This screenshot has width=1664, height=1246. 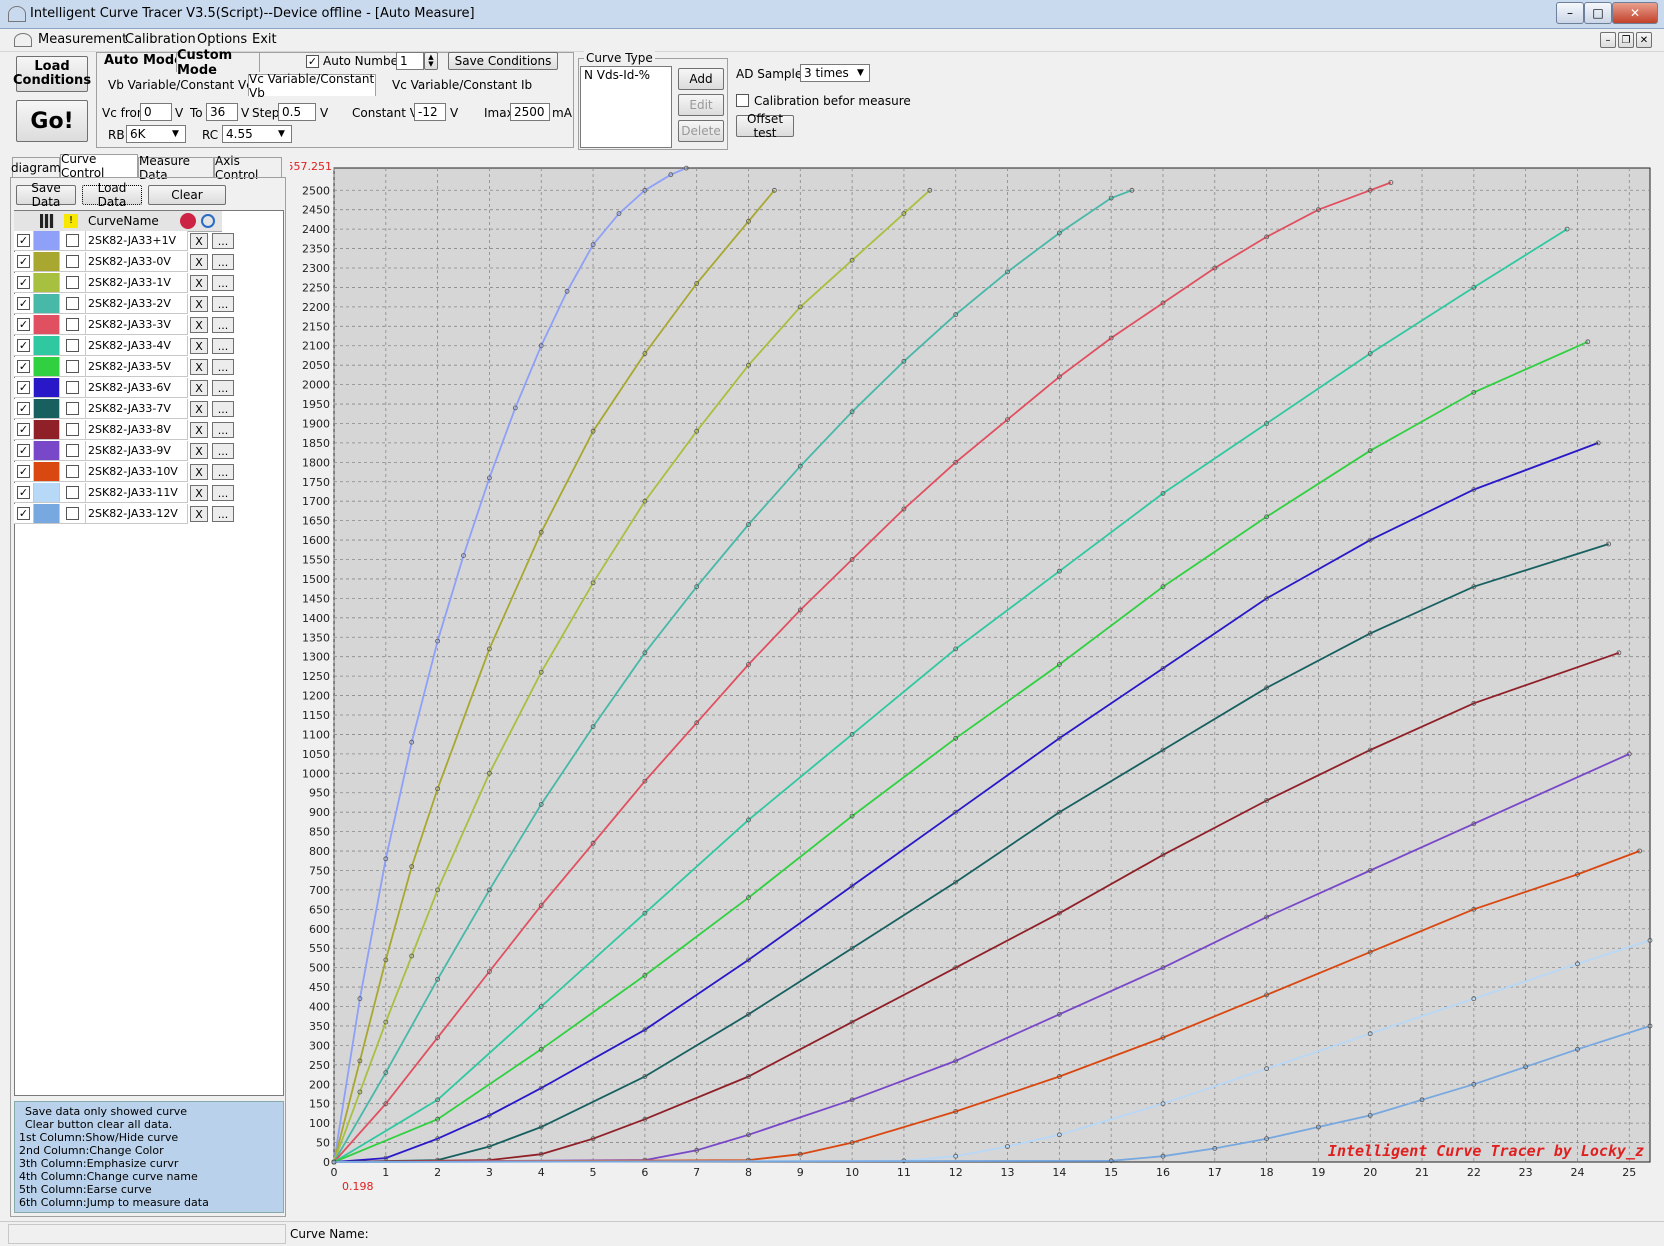 What do you see at coordinates (860, 73) in the screenshot?
I see `ad-sample-chevron-down-icon: ▼` at bounding box center [860, 73].